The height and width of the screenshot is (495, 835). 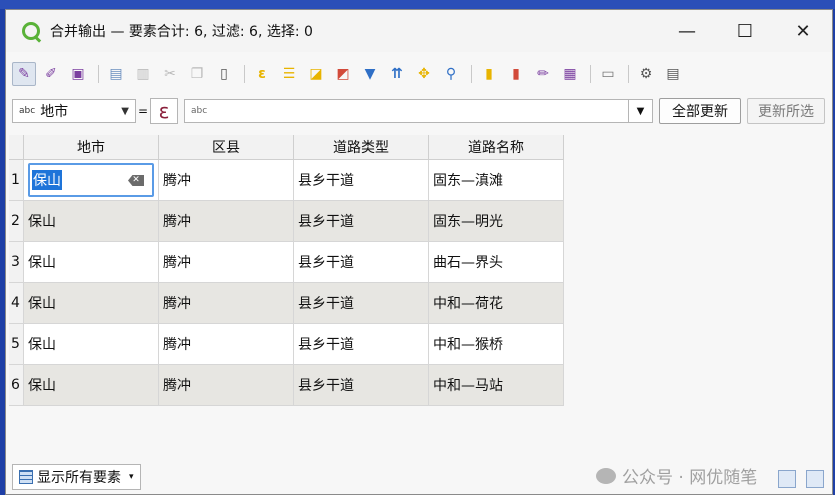 I want to click on row-number: 6, so click(x=16, y=385).